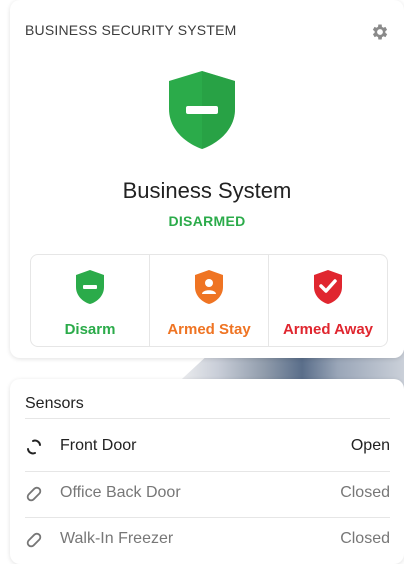  Describe the element at coordinates (207, 418) in the screenshot. I see `divider` at that location.